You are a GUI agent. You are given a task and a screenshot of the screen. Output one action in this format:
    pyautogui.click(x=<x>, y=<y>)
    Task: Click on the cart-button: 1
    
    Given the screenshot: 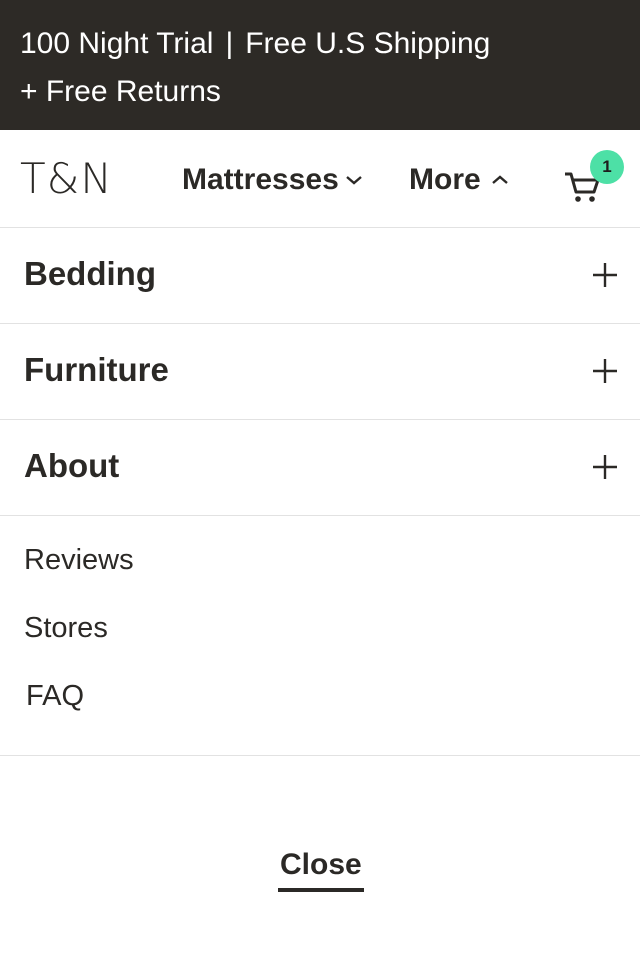 What is the action you would take?
    pyautogui.click(x=593, y=180)
    